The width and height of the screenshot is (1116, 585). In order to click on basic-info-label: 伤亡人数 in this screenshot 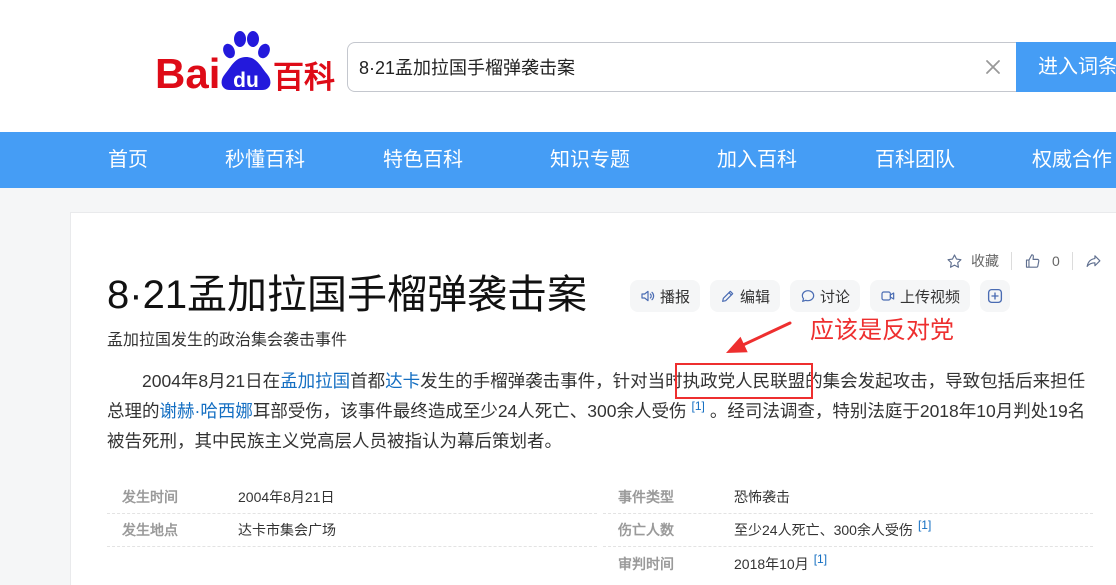, I will do `click(646, 530)`.